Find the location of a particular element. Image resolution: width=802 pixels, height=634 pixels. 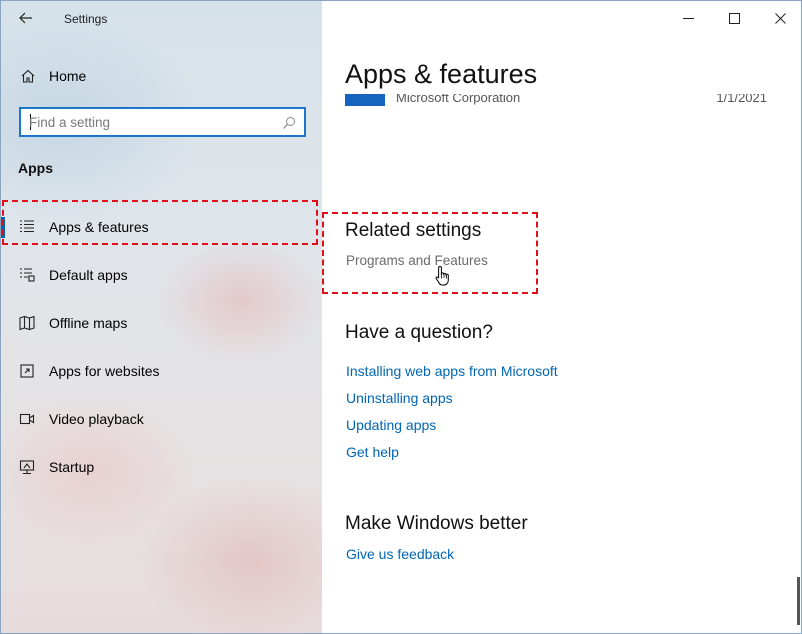

sidebar-item-video-playback: Video playback is located at coordinates (161, 419).